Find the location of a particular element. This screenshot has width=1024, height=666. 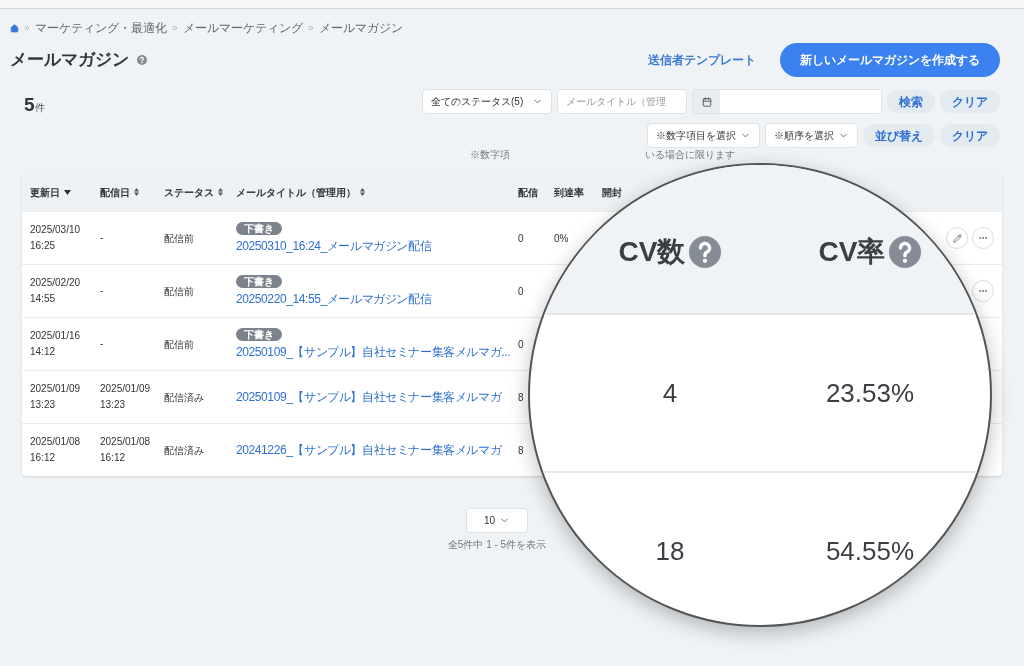

pagination-summary: 全5件中 1 - 5件を表示 is located at coordinates (497, 545).